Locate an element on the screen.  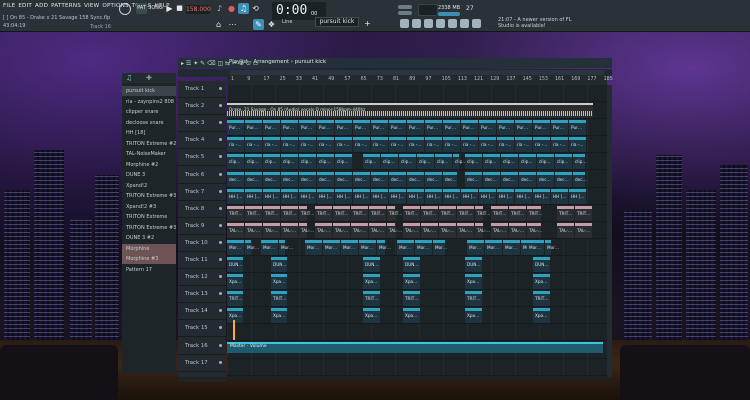
plugin-picker-icon is located at coordinates (452, 23).